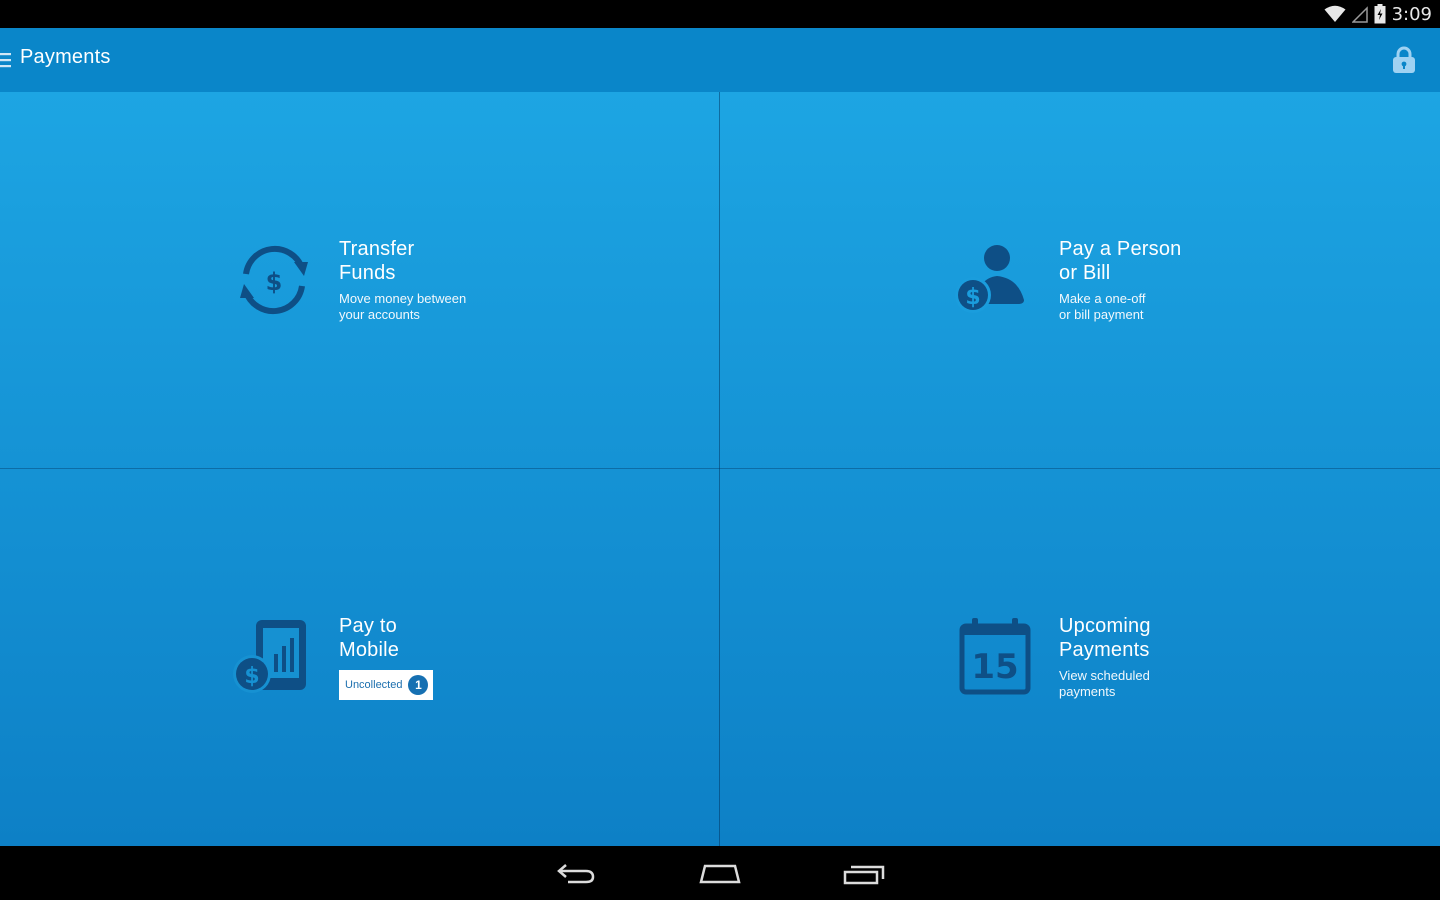  I want to click on tile-title-line: Upcoming, so click(1105, 626).